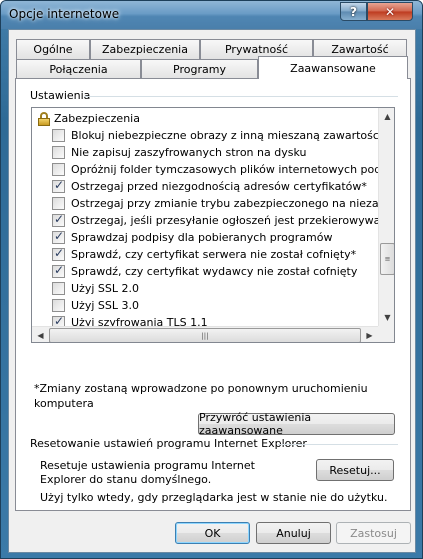  I want to click on apply-label: Zastosuj, so click(373, 533).